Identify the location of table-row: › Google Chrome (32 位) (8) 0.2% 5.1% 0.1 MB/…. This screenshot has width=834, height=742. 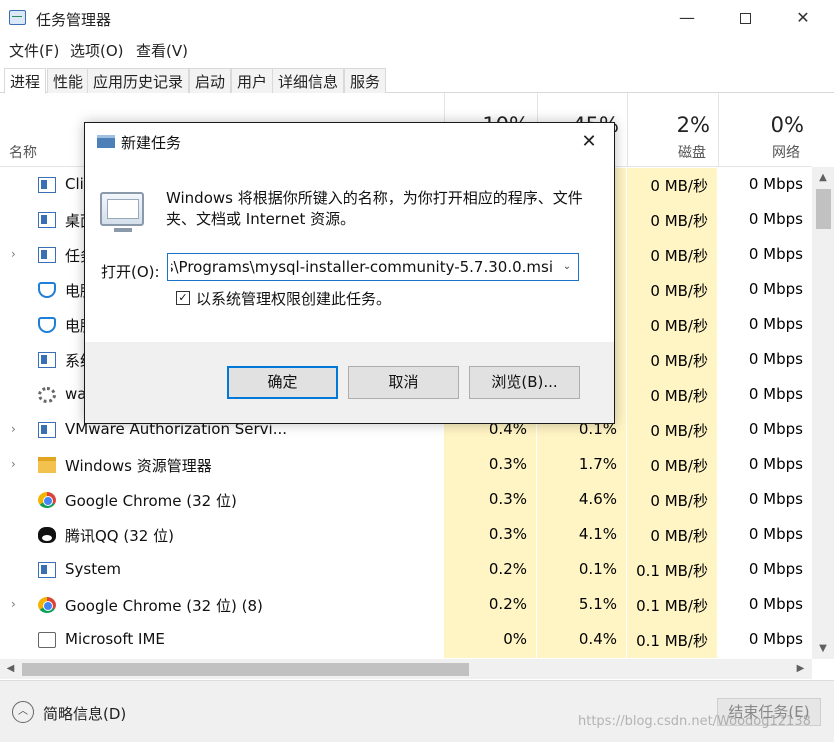
(406, 605).